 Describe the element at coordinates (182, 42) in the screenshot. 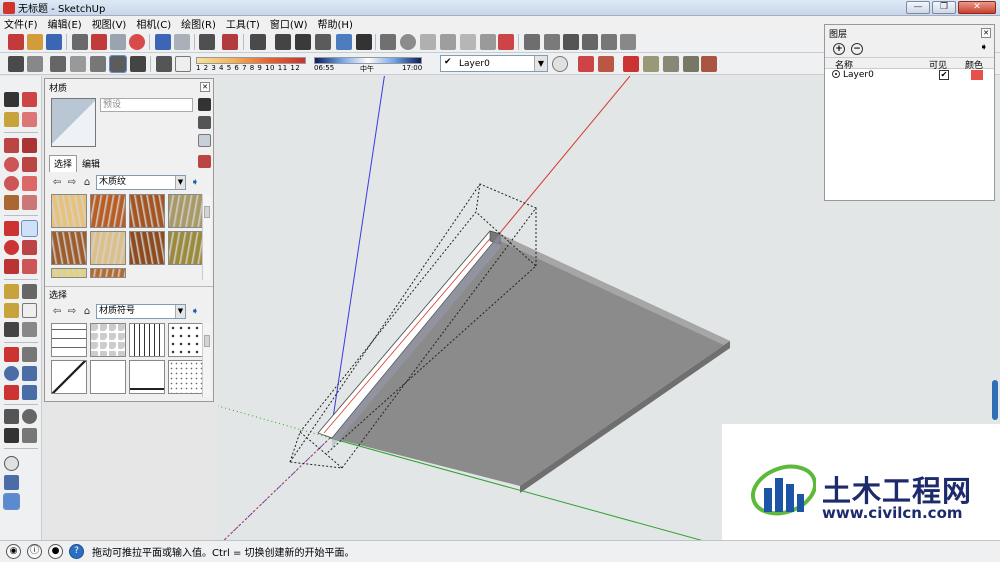

I see `redo-icon` at that location.